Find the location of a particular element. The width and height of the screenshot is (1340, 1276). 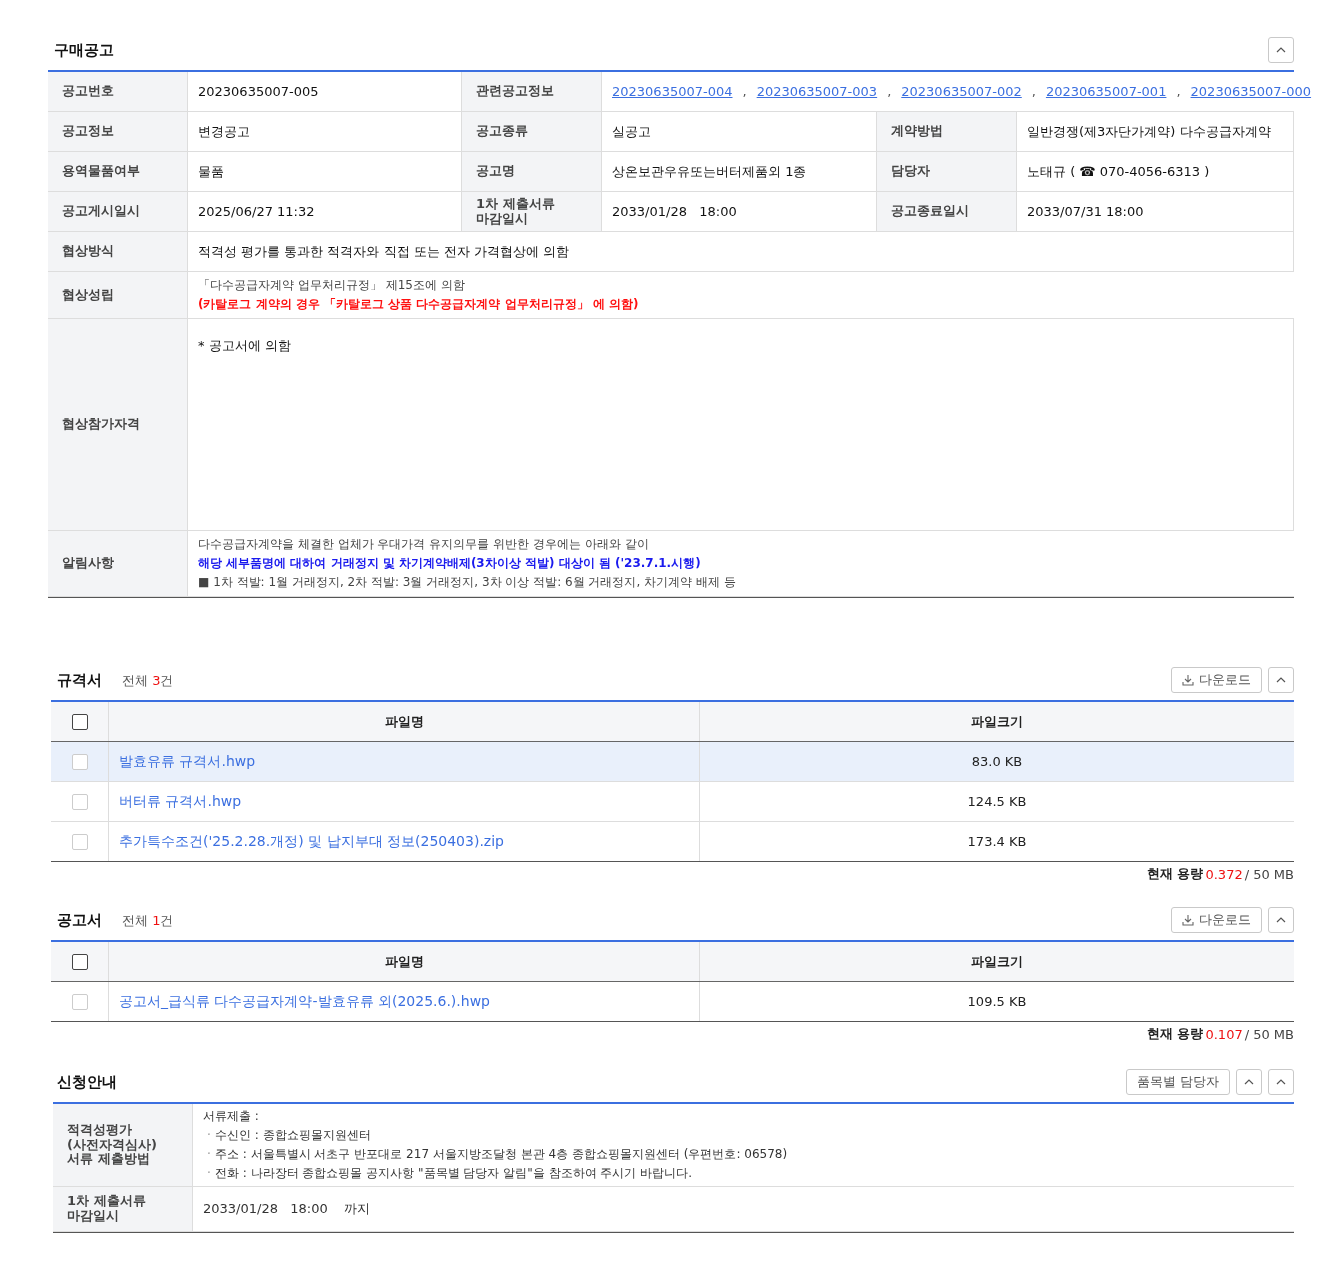

file-row: 발효유류 규격서.hwp 83.0 KB is located at coordinates (672, 762).